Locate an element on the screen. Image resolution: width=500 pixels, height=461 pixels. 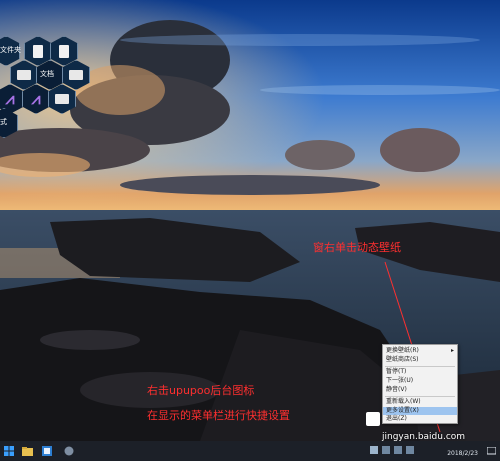
menu-item-reload: 重新载入(W) is located at coordinates (420, 402).